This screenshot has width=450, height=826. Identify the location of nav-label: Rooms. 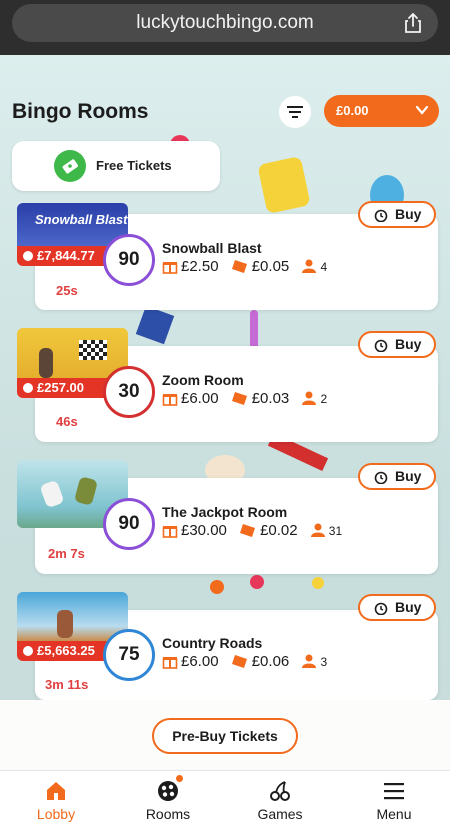
(168, 814).